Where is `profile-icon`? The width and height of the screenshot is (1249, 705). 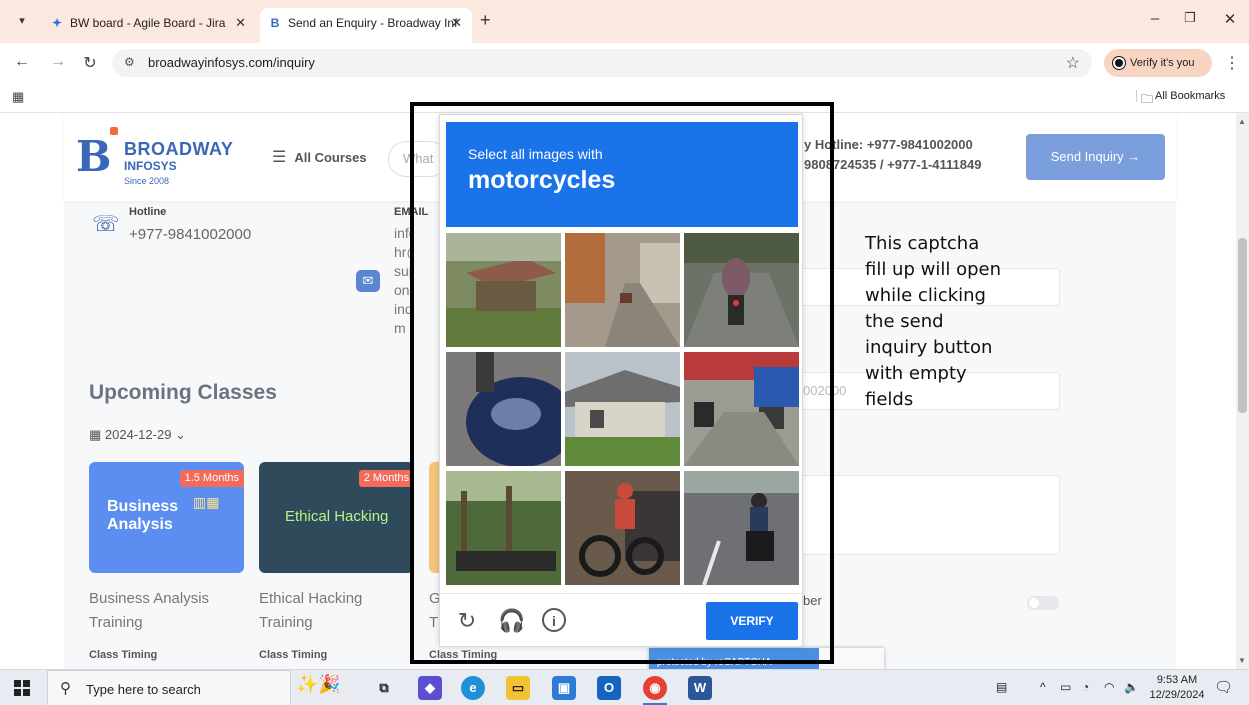 profile-icon is located at coordinates (1119, 63).